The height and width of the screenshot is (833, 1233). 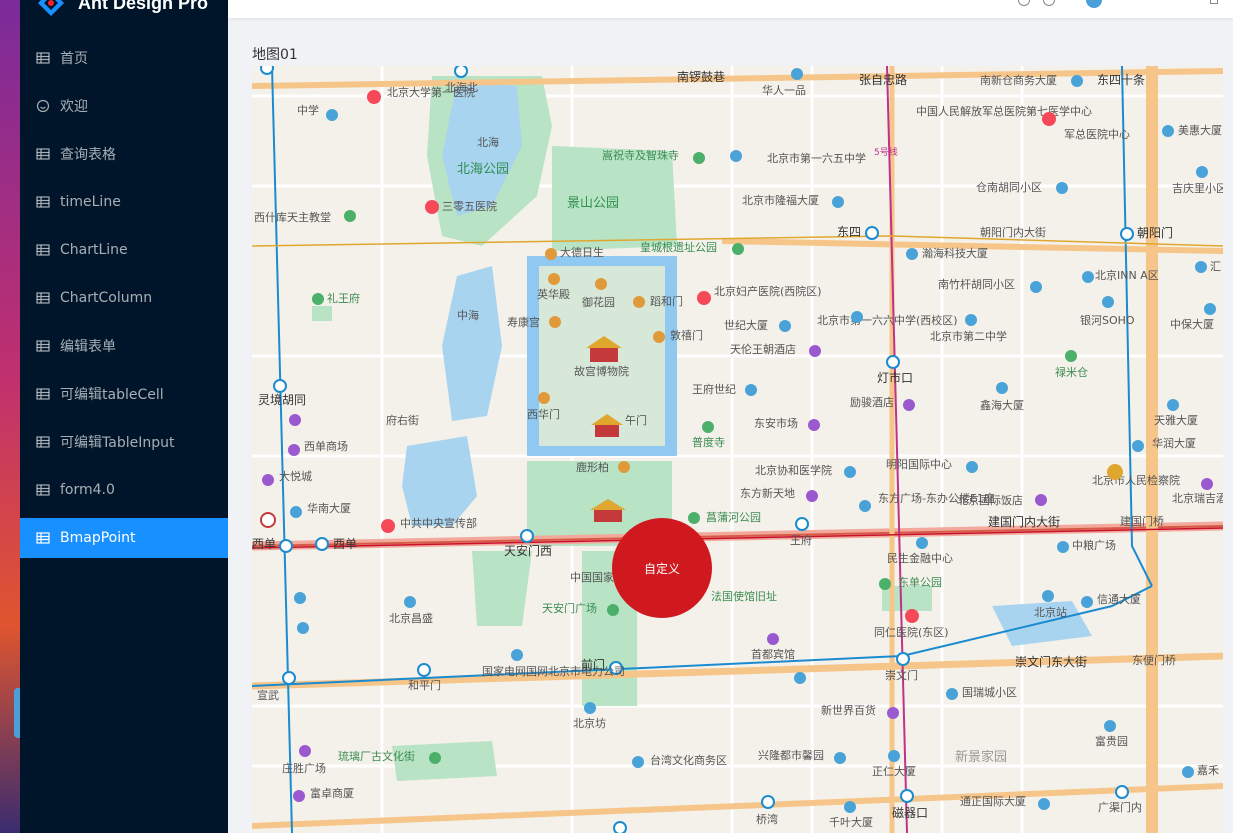 I want to click on label-fuyoujie: 府右街, so click(x=402, y=420).